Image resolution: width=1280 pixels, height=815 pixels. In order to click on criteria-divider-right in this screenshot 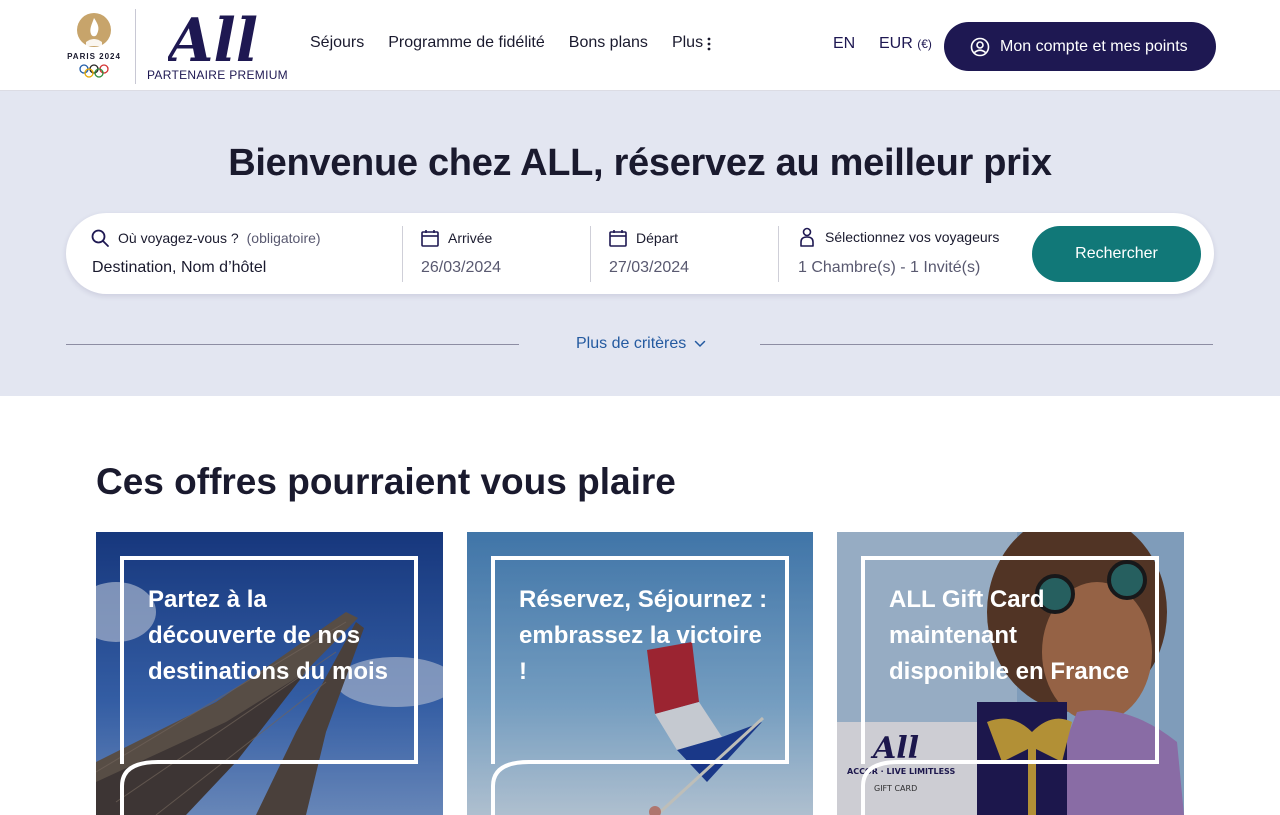, I will do `click(986, 344)`.